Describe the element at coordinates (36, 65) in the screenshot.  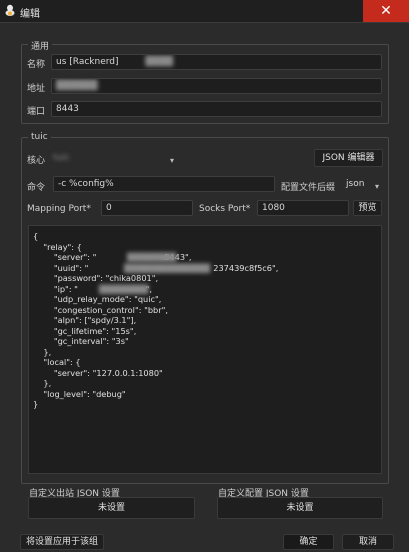
I see `name-label: 名称` at that location.